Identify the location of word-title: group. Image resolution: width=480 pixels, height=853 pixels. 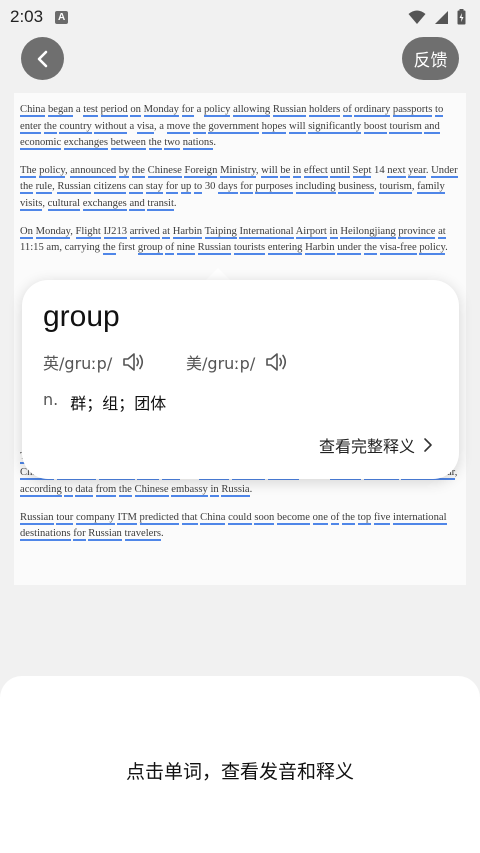
(81, 316).